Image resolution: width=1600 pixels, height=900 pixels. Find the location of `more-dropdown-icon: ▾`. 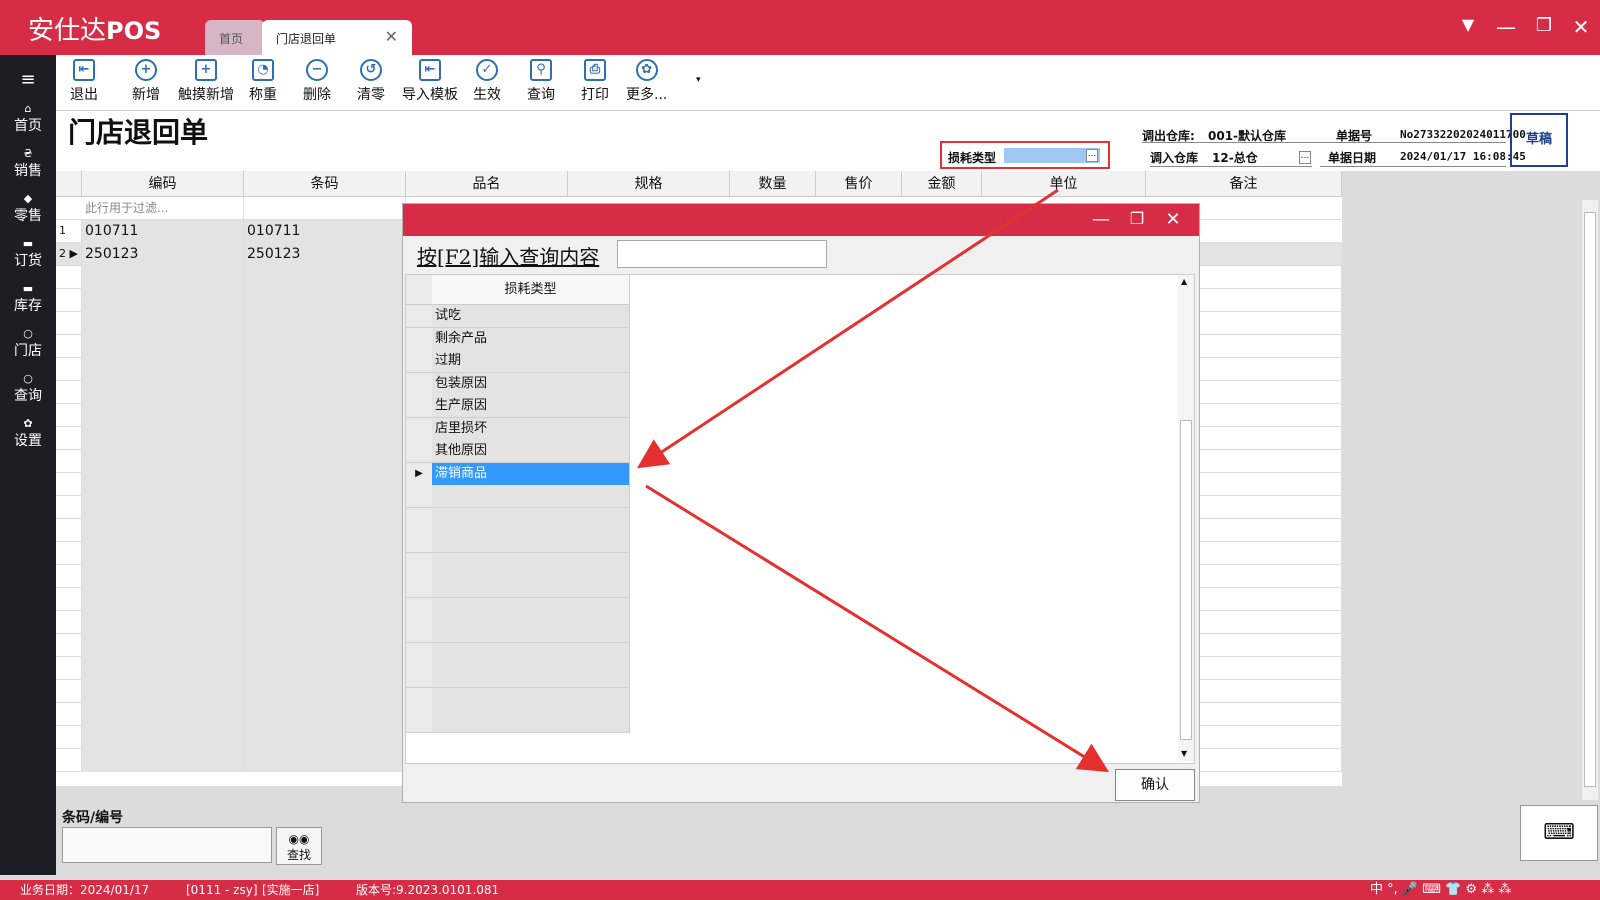

more-dropdown-icon: ▾ is located at coordinates (698, 80).